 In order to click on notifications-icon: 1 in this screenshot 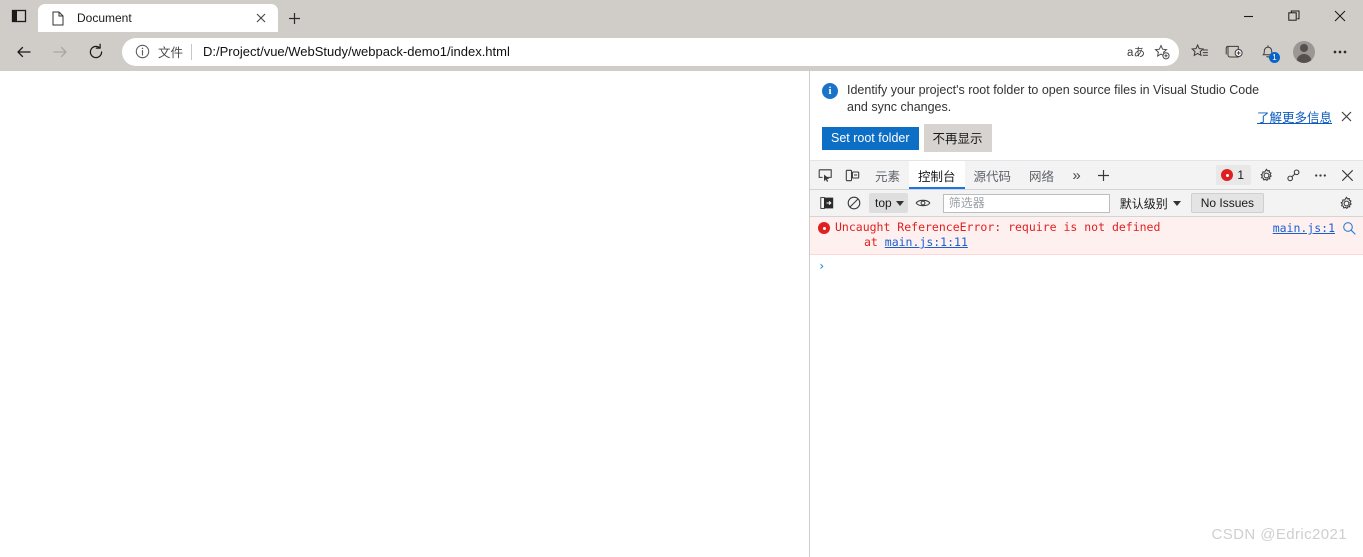, I will do `click(1268, 52)`.